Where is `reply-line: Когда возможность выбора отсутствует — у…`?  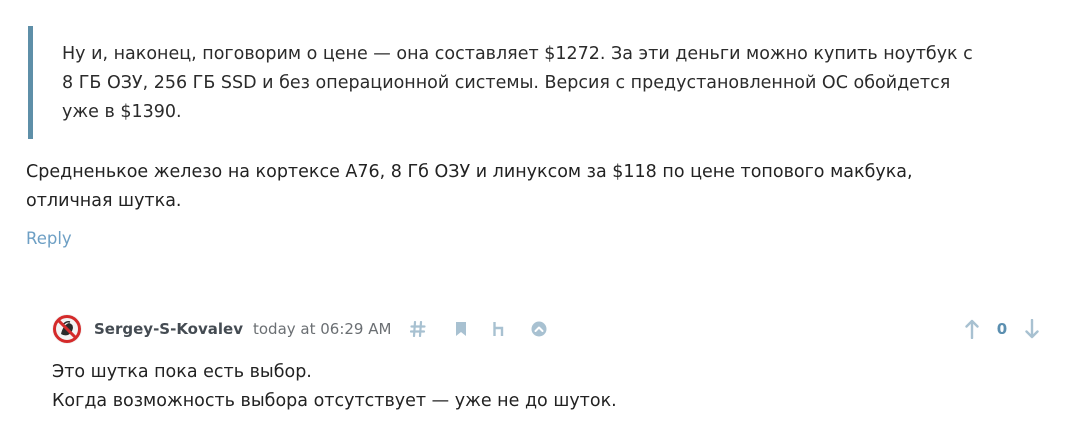
reply-line: Когда возможность выбора отсутствует — у… is located at coordinates (334, 401).